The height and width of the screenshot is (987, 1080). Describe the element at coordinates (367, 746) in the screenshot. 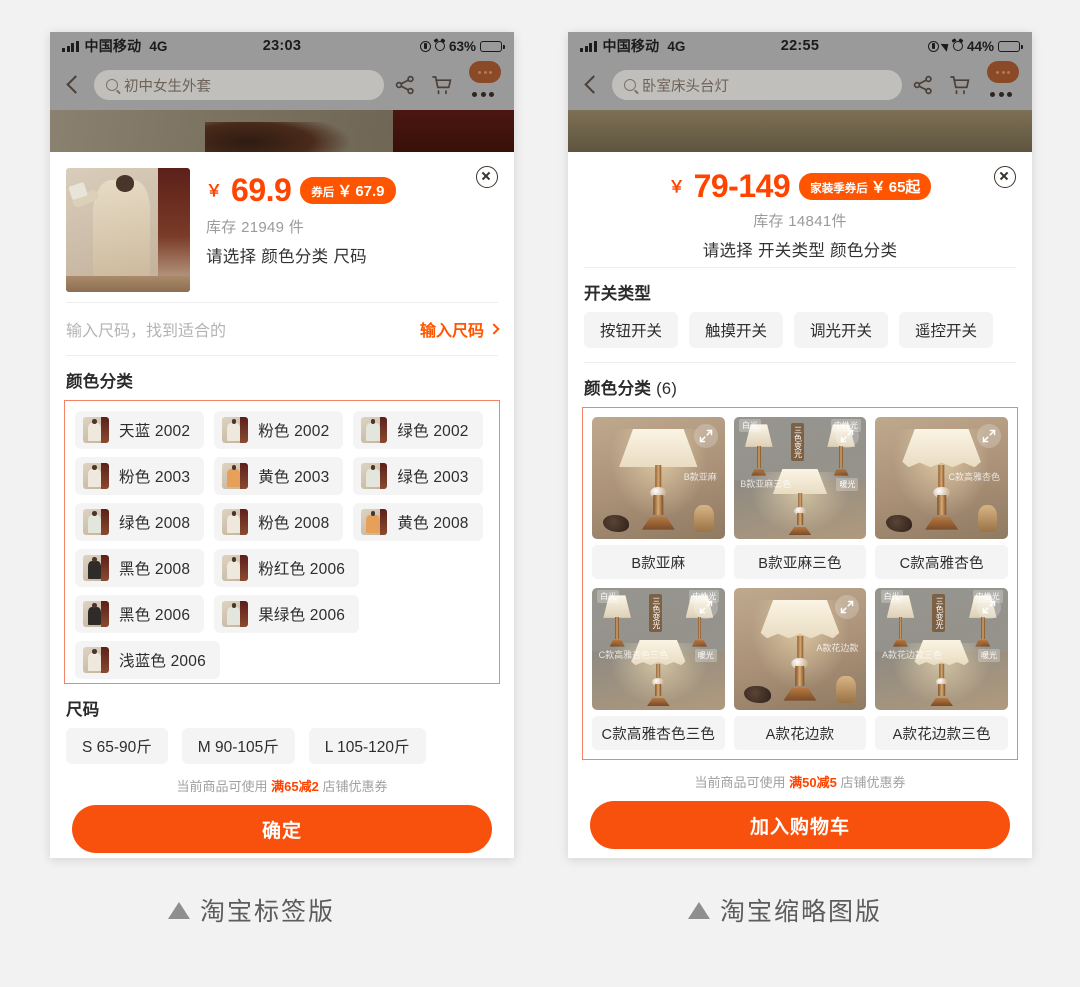

I see `size-option-tag: L 105-120斤` at that location.